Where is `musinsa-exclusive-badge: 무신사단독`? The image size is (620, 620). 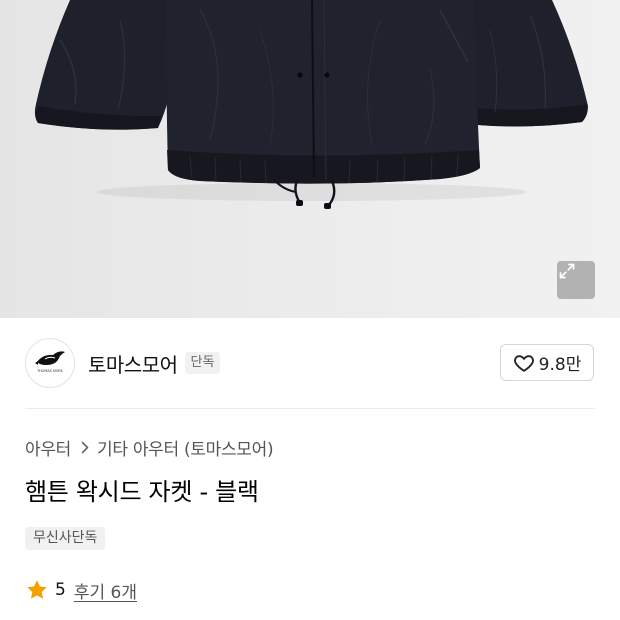 musinsa-exclusive-badge: 무신사단독 is located at coordinates (65, 538).